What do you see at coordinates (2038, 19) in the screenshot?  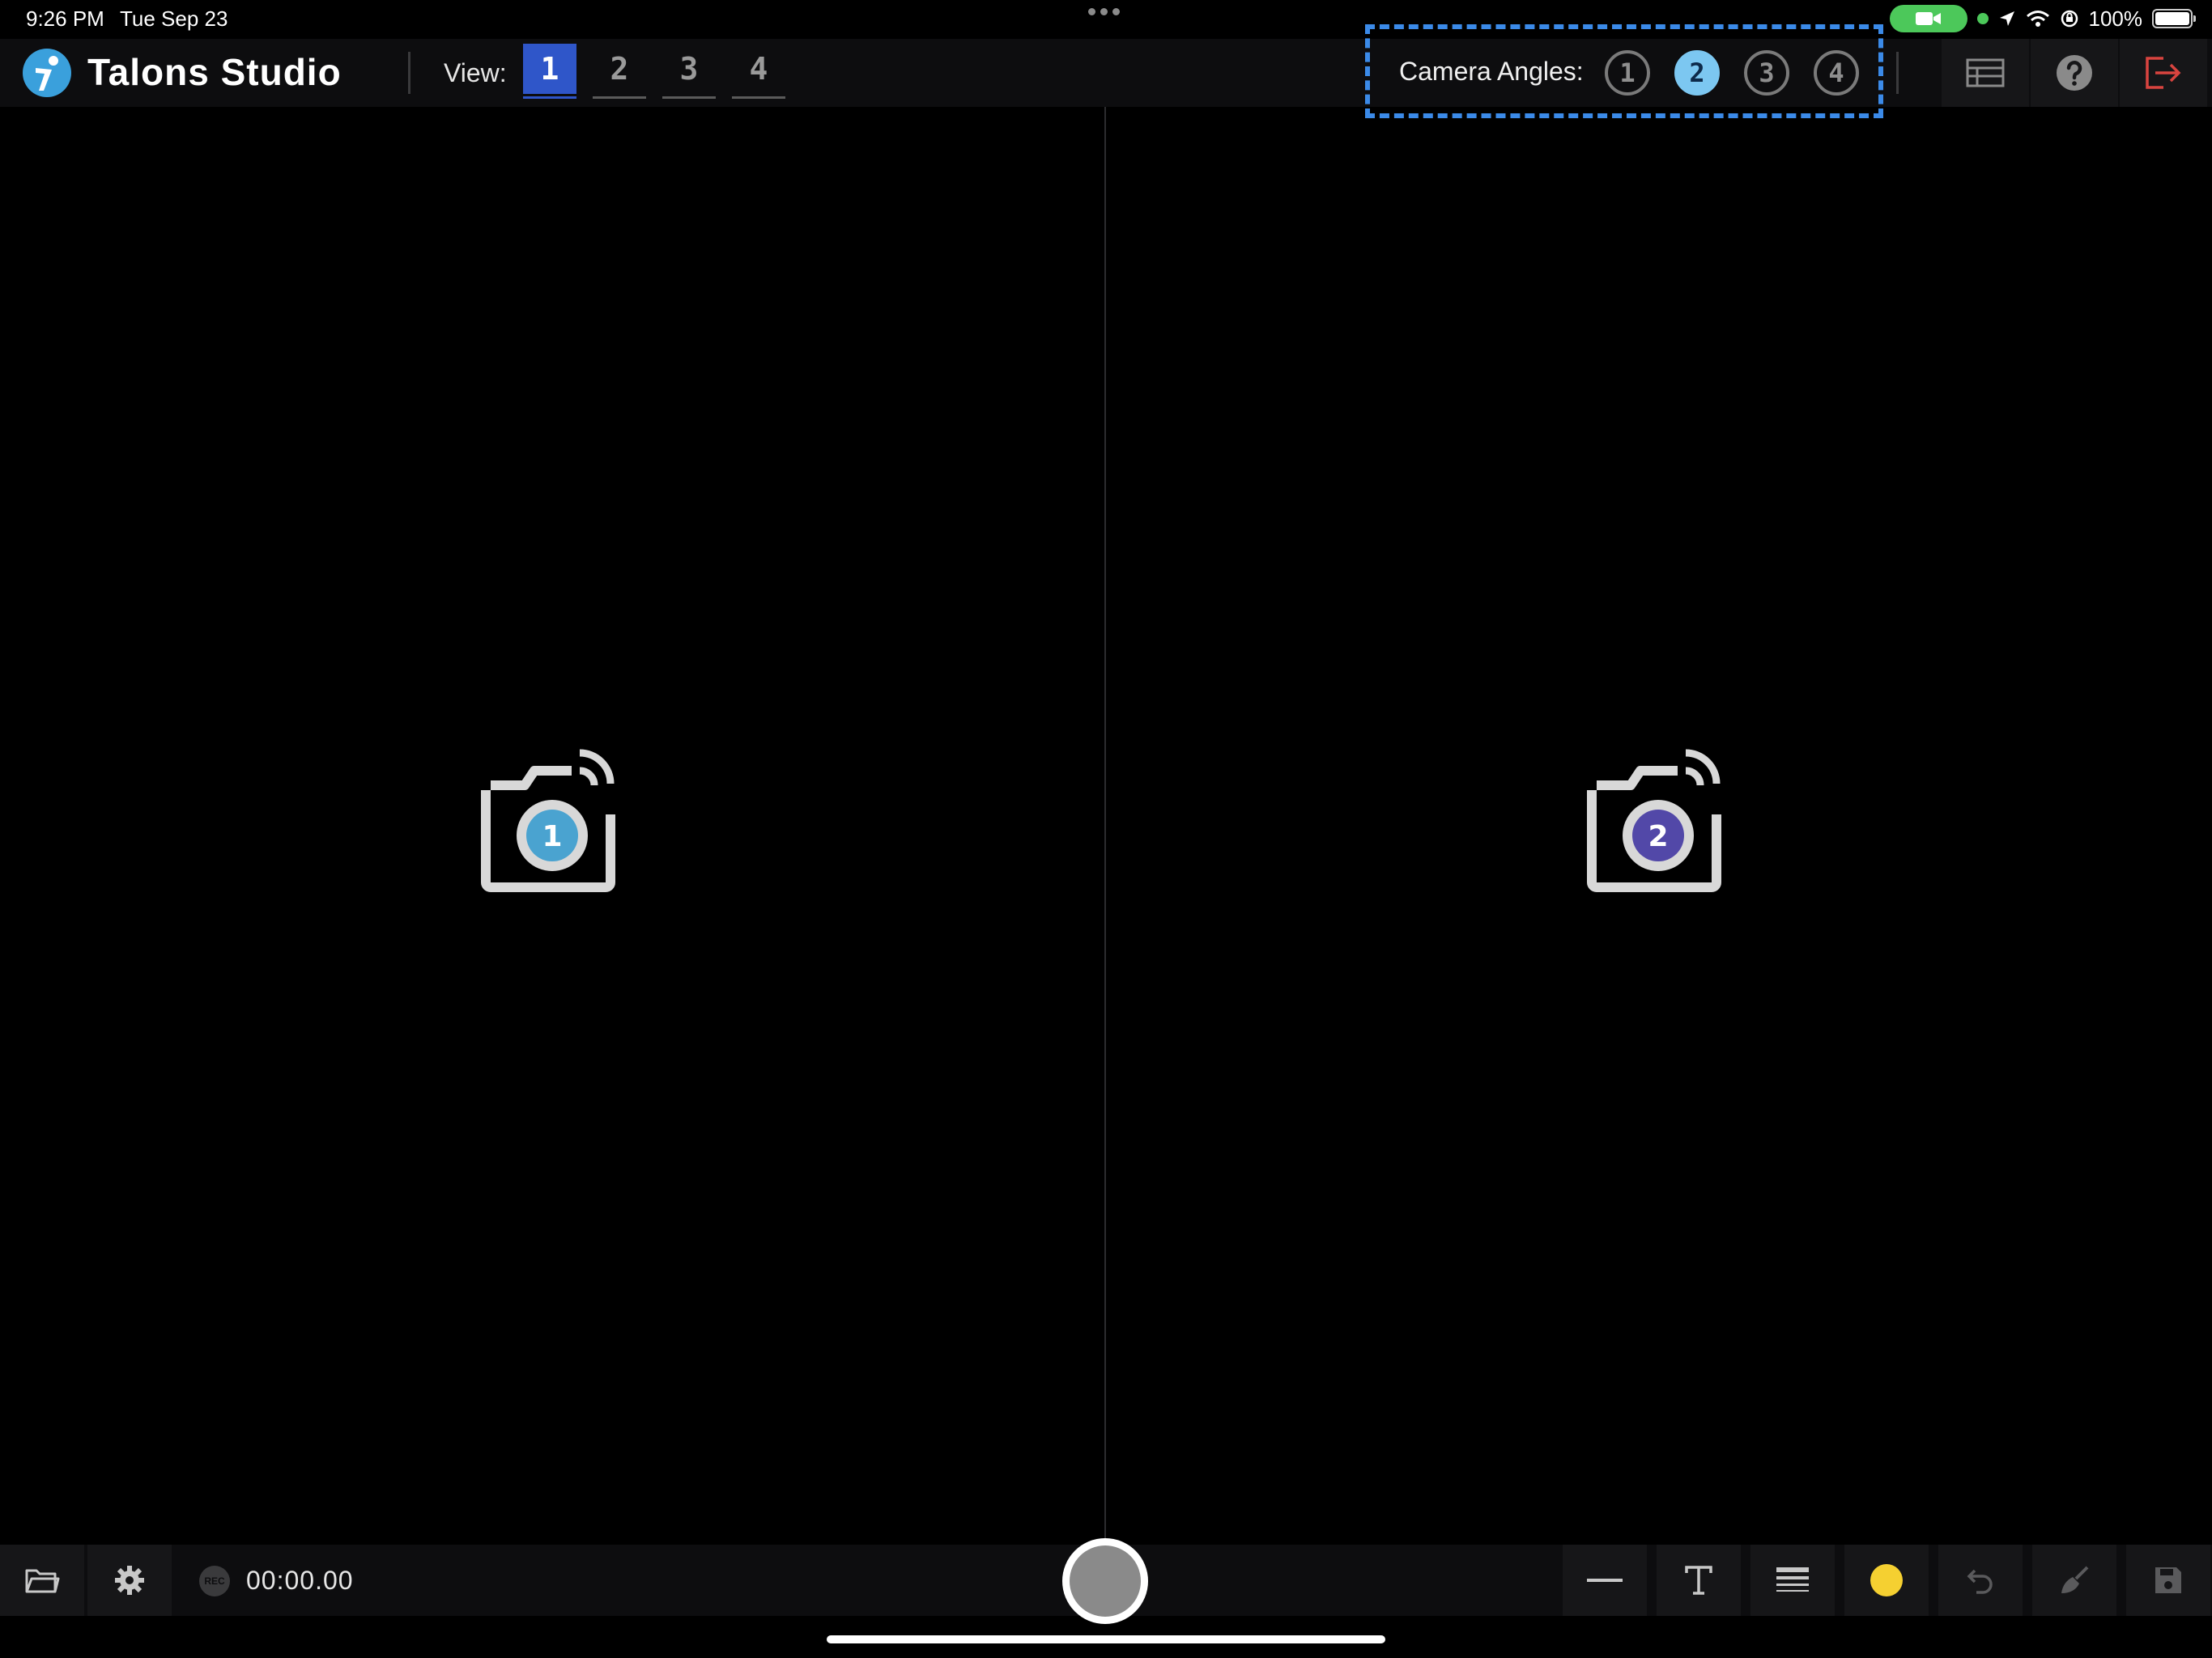 I see `wifi-icon` at bounding box center [2038, 19].